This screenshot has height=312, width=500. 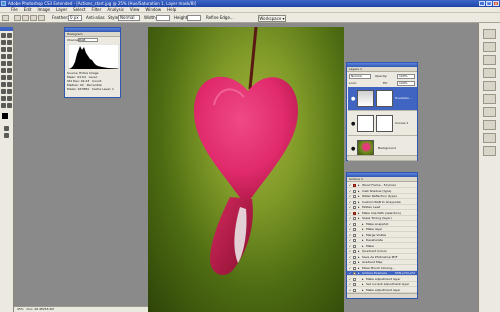 What do you see at coordinates (489, 125) in the screenshot?
I see `dock-paragraph-icon` at bounding box center [489, 125].